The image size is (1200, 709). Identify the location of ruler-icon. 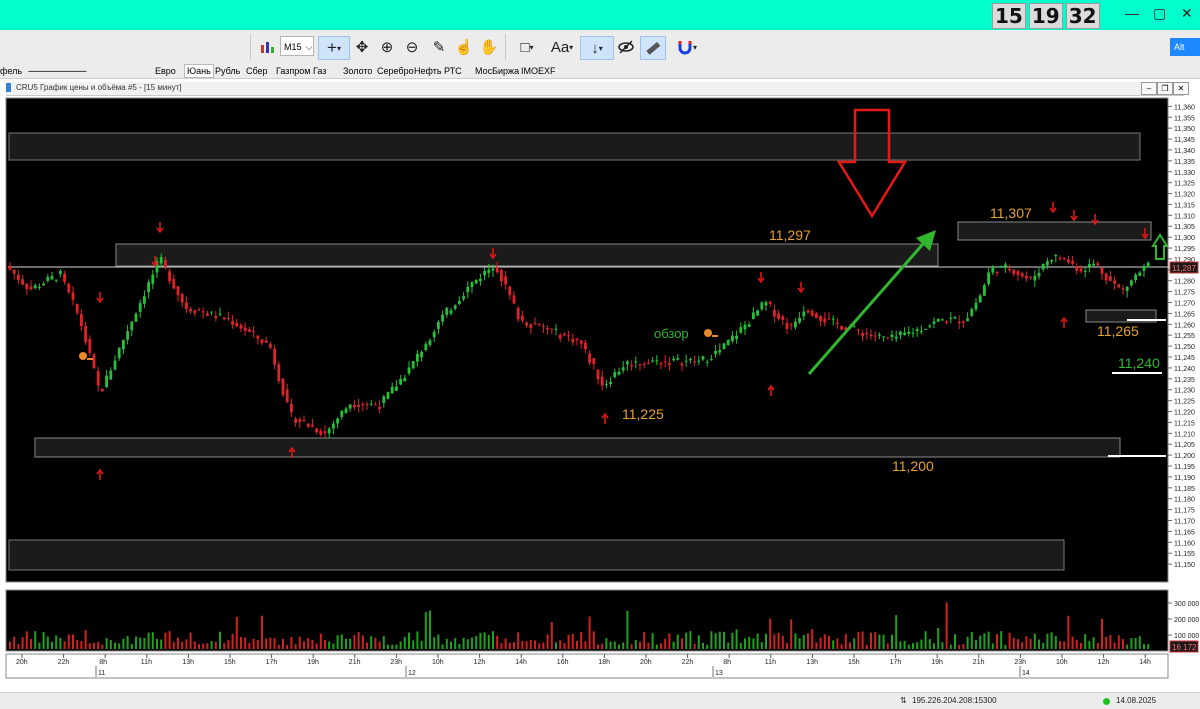
(653, 48).